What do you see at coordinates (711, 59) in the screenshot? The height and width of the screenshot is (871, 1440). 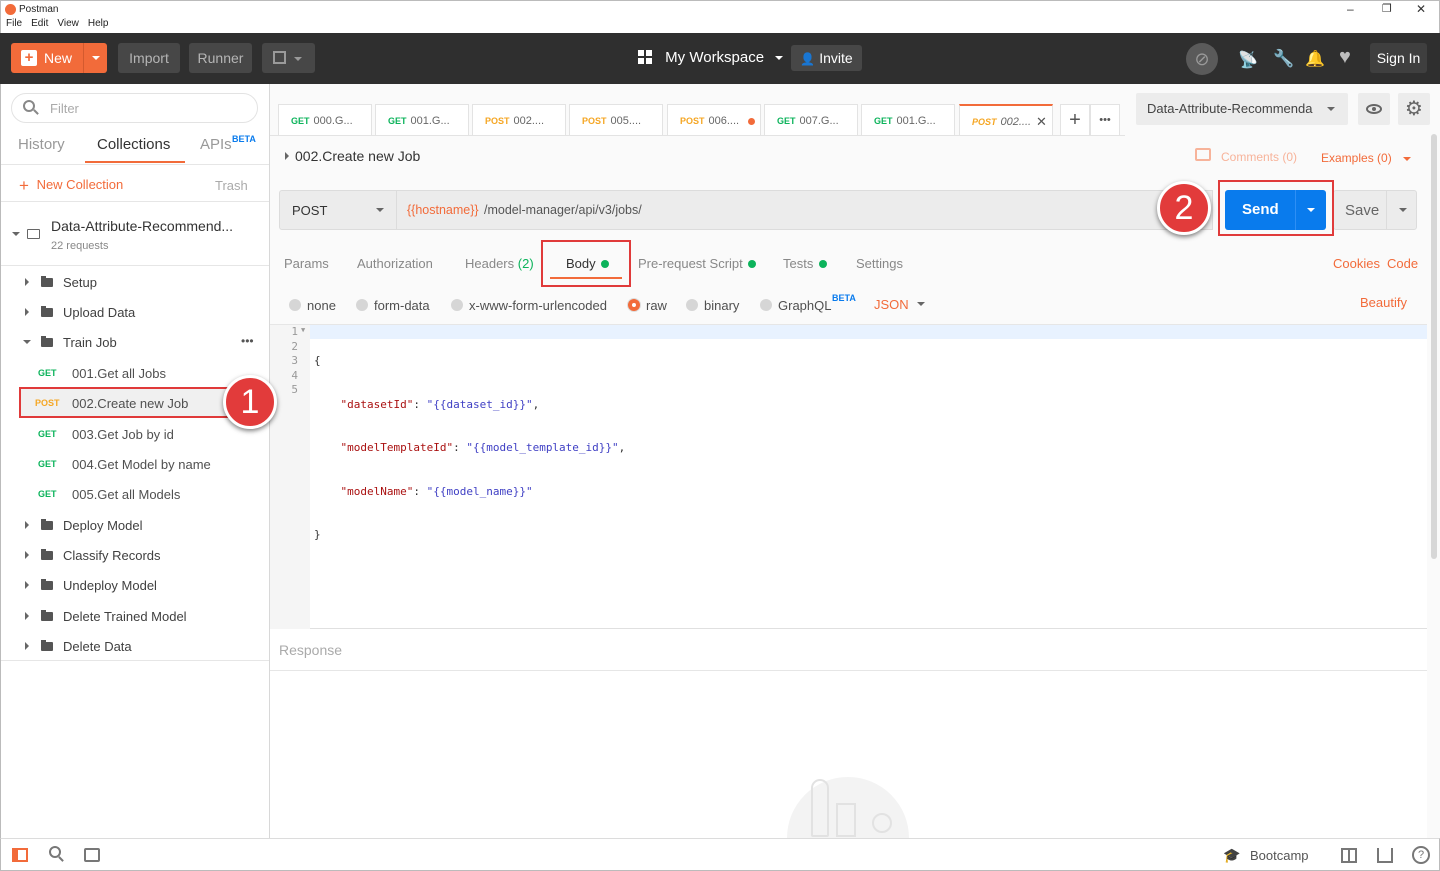 I see `workspace-switcher: My Workspace` at bounding box center [711, 59].